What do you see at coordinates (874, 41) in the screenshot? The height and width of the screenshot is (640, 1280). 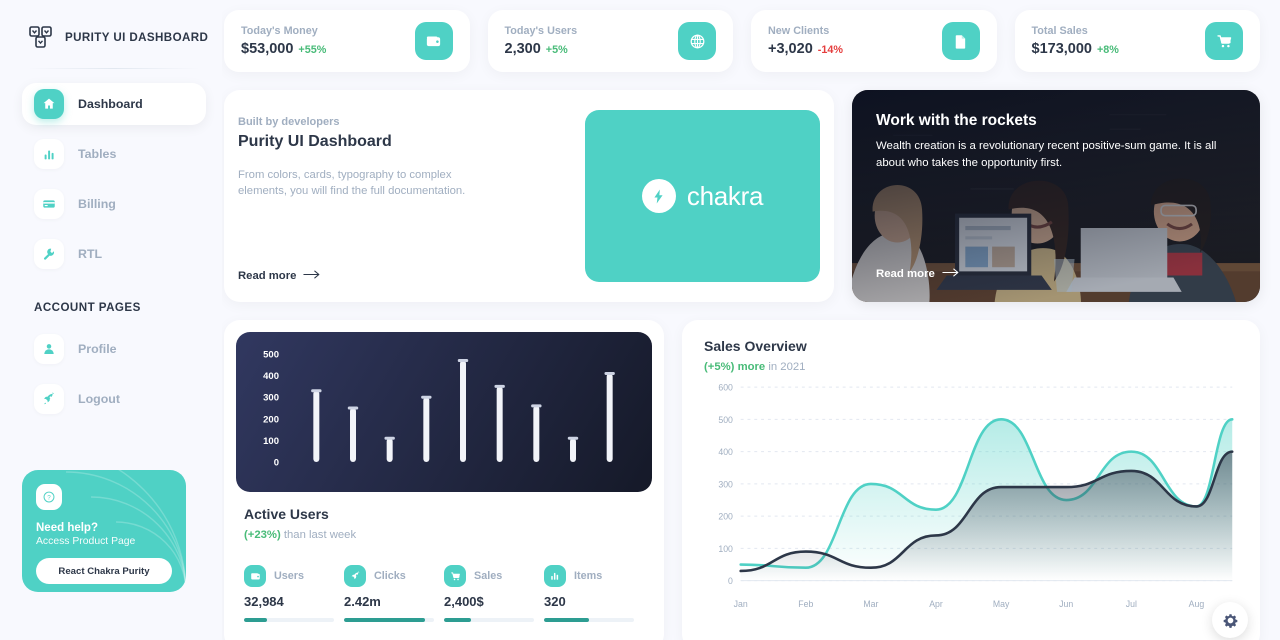 I see `stat-card-new-clients: New Clients +3,020 -14%` at bounding box center [874, 41].